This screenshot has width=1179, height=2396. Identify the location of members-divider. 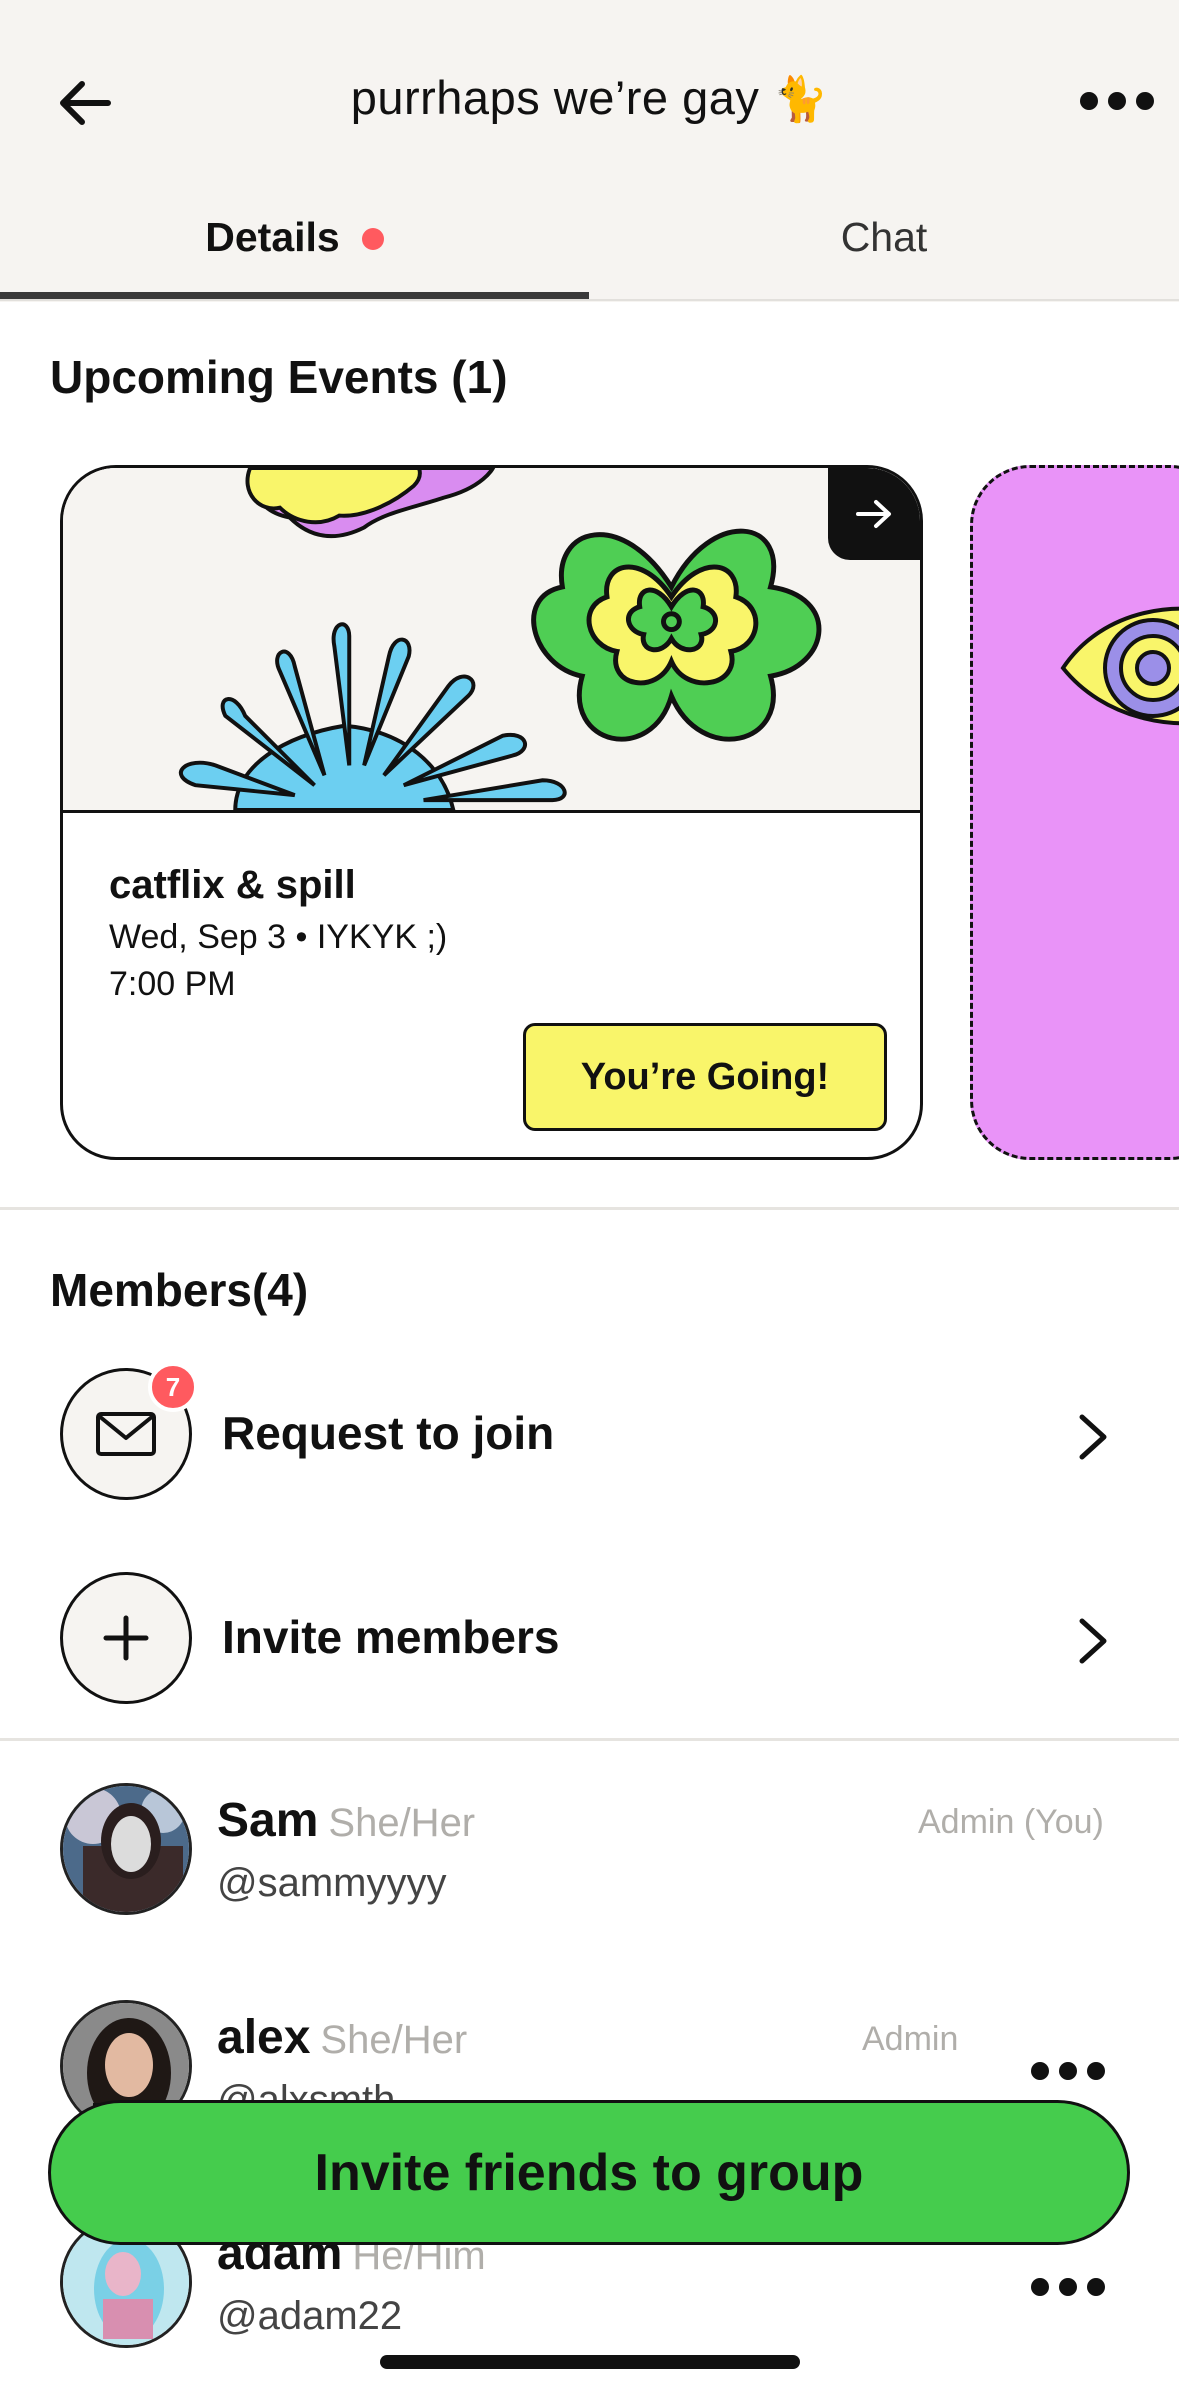
(589, 1739).